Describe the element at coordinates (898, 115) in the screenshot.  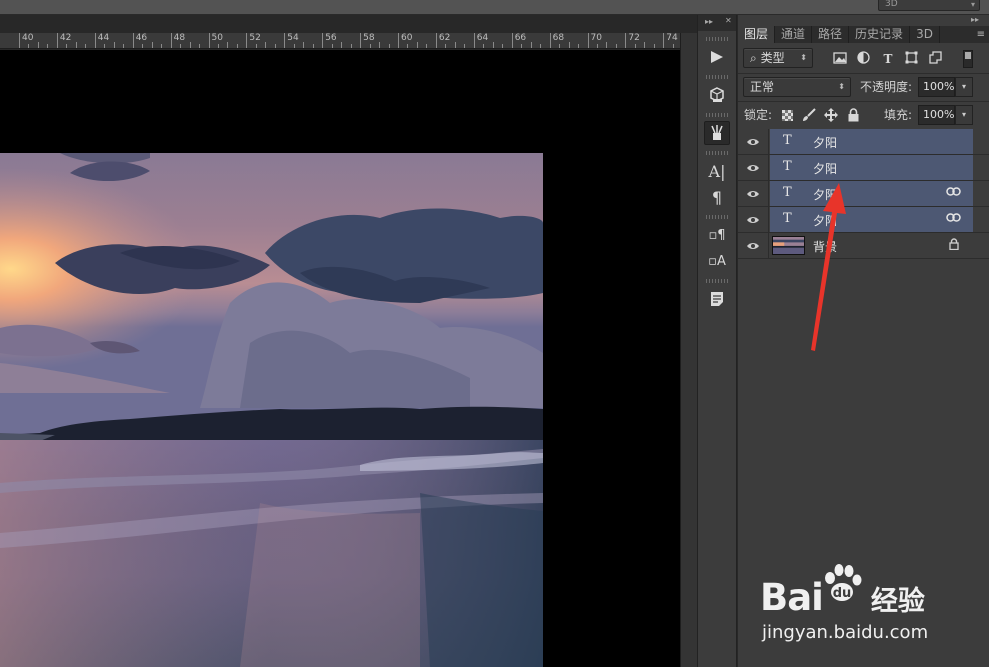
I see `fill-label: 填充:` at that location.